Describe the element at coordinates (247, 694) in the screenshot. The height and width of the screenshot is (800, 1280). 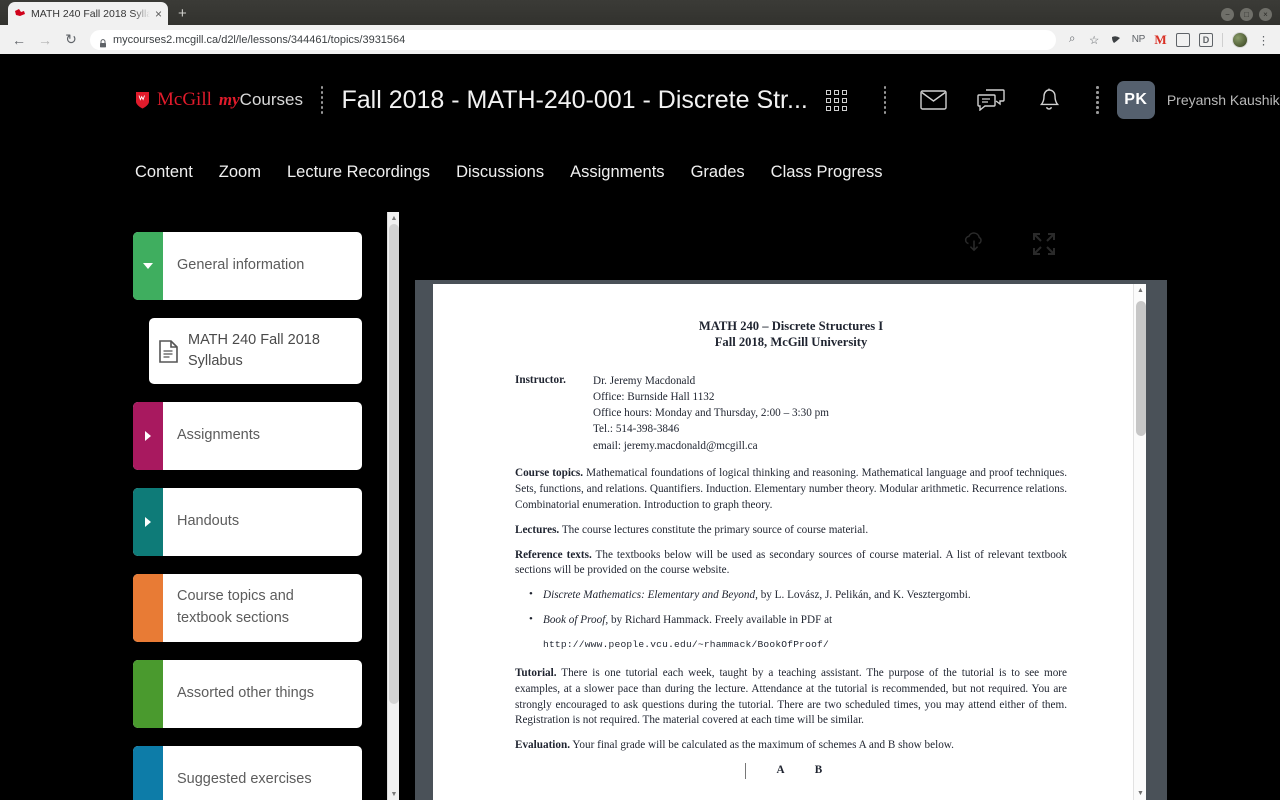
I see `sidebar-module-assorted-other-things: Assorted other things` at that location.